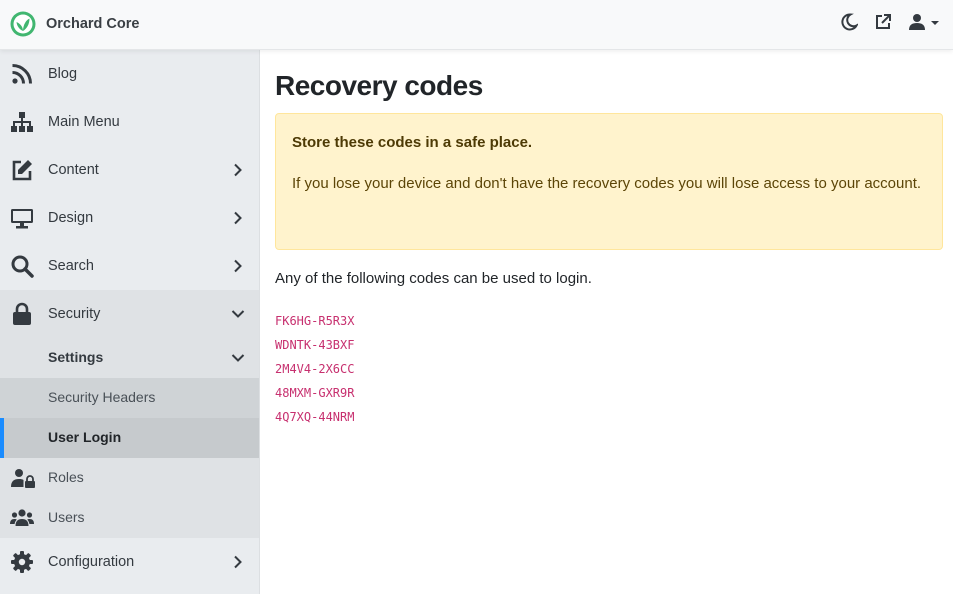  I want to click on search-icon, so click(22, 266).